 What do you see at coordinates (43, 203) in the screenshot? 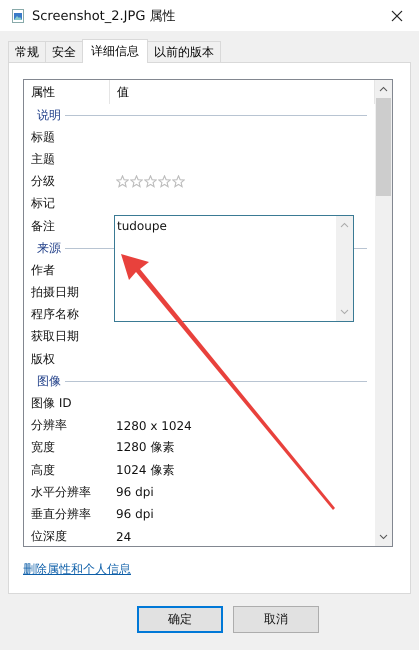
I see `property-name: 标记` at bounding box center [43, 203].